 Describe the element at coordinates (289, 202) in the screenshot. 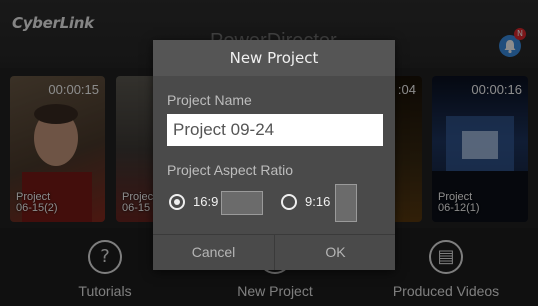

I see `radio-unselected-icon` at that location.